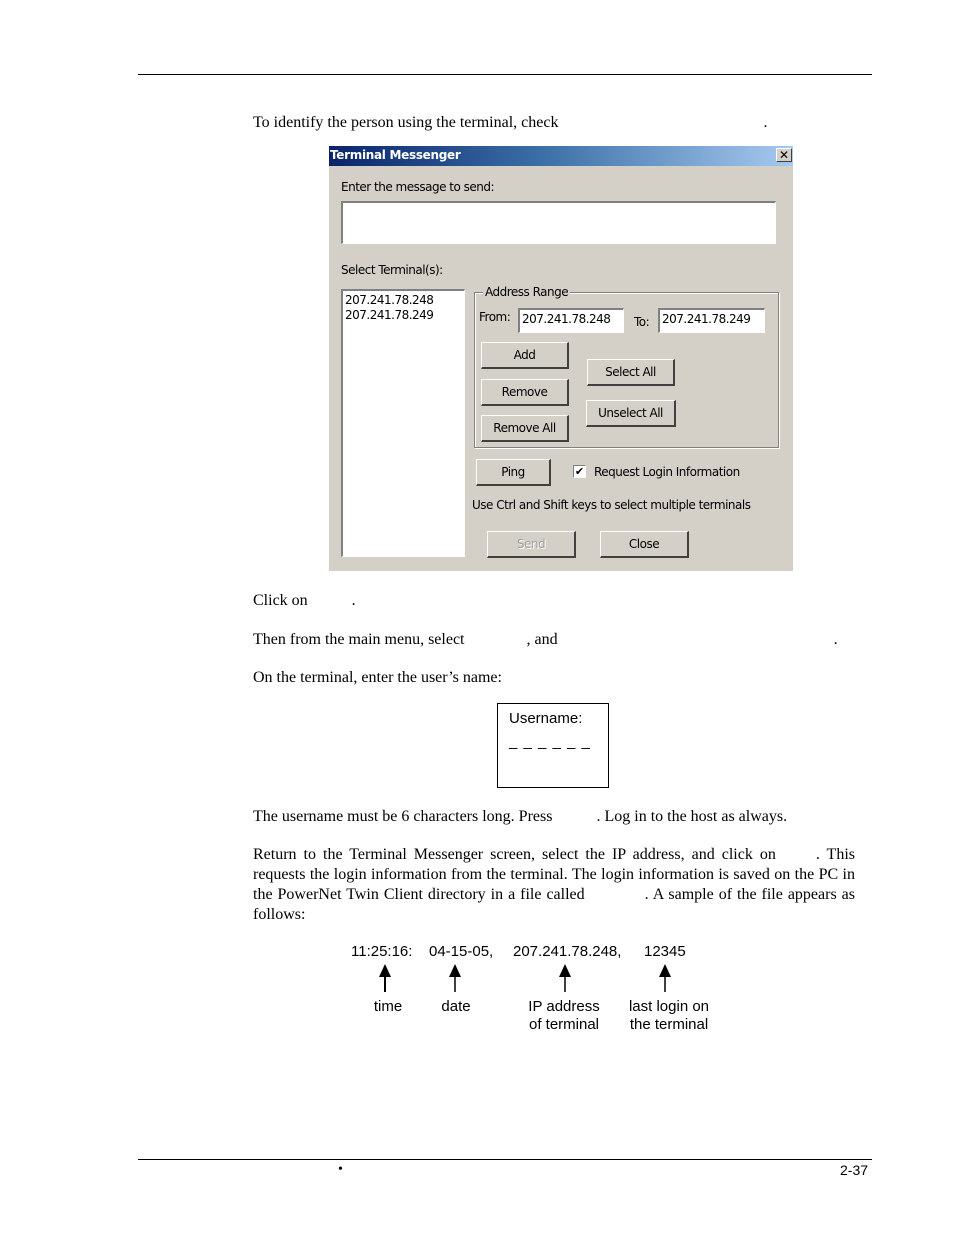 Image resolution: width=954 pixels, height=1235 pixels. Describe the element at coordinates (565, 978) in the screenshot. I see `arrow-ip` at that location.